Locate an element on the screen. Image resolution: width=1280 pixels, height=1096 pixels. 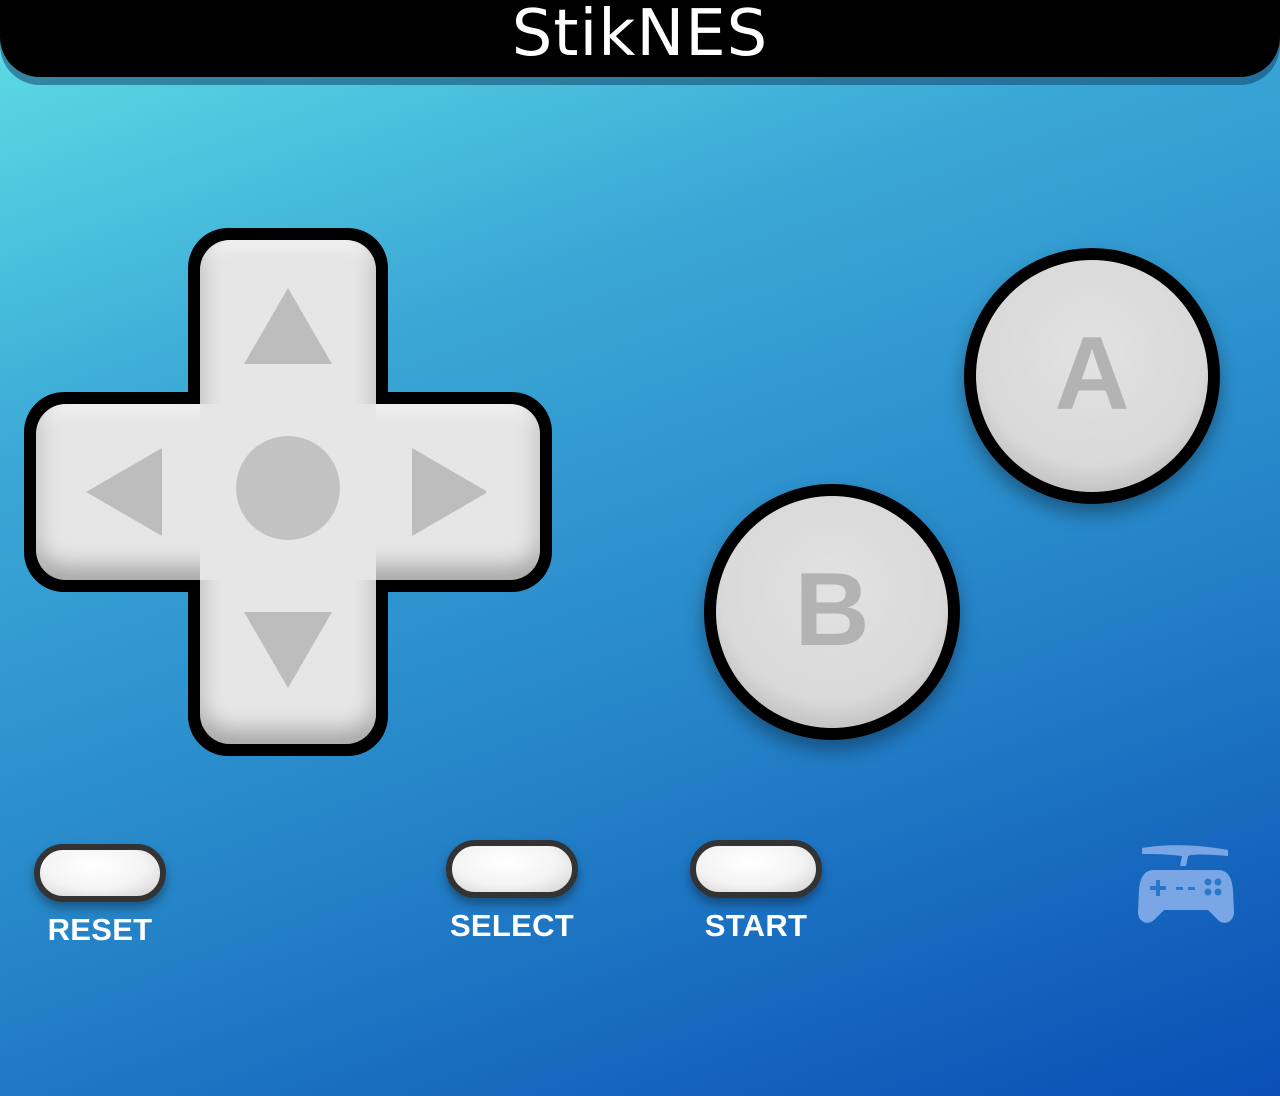
app-title: StikNES is located at coordinates (640, 35).